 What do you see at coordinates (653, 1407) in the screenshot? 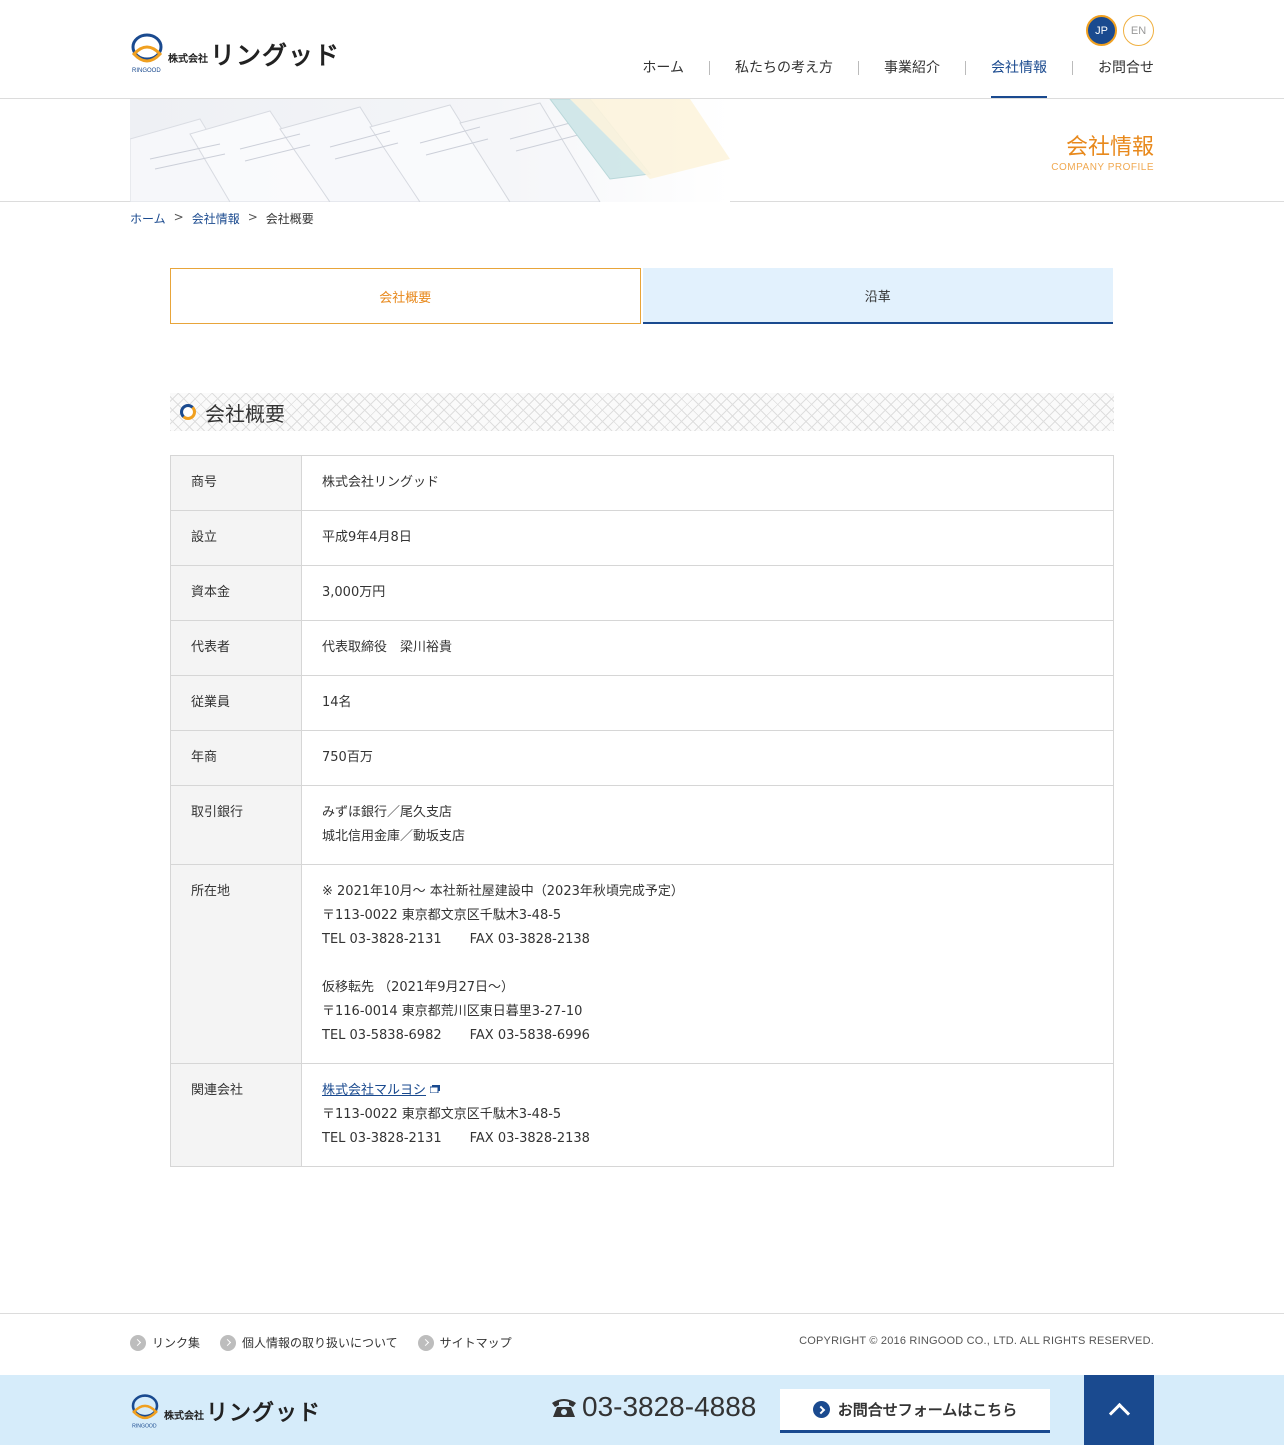
I see `footer-phone: 03-3828-4888` at bounding box center [653, 1407].